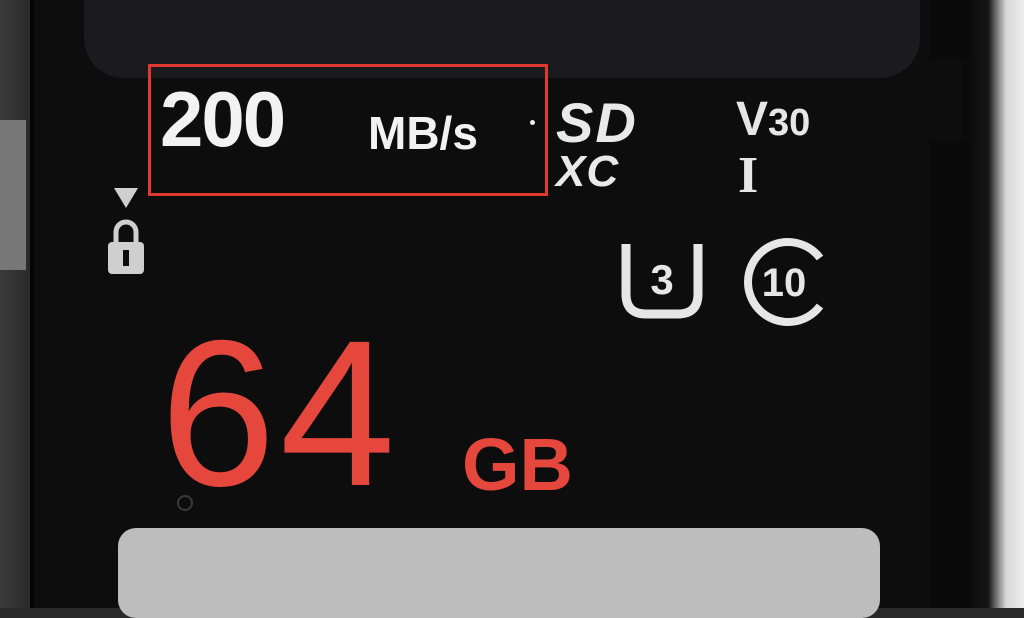 Image resolution: width=1024 pixels, height=618 pixels. Describe the element at coordinates (588, 171) in the screenshot. I see `xc-logo: XC` at that location.